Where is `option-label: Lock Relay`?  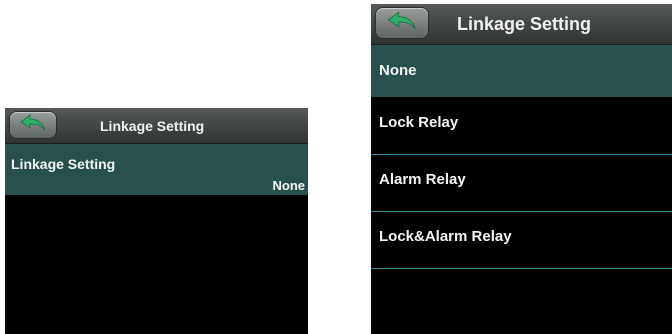
option-label: Lock Relay is located at coordinates (419, 122).